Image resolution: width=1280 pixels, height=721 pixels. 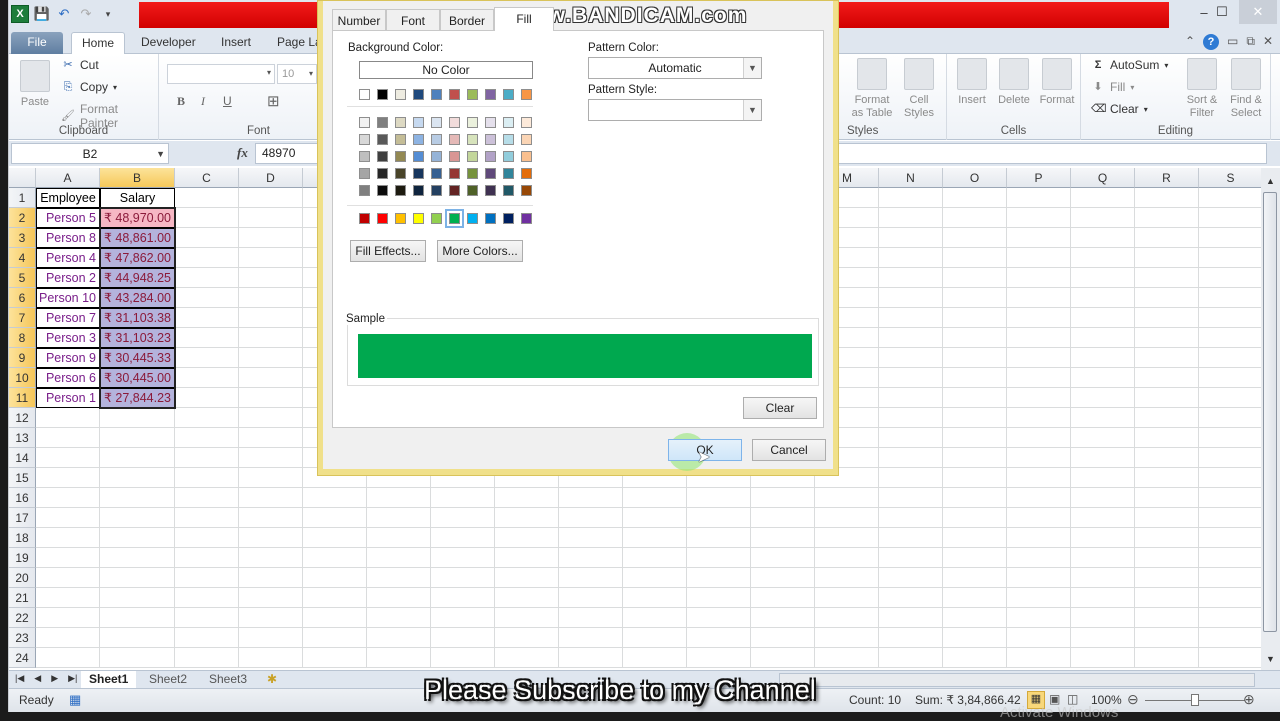 What do you see at coordinates (1130, 65) in the screenshot?
I see `autosum-button: Σ AutoSum ▾` at bounding box center [1130, 65].